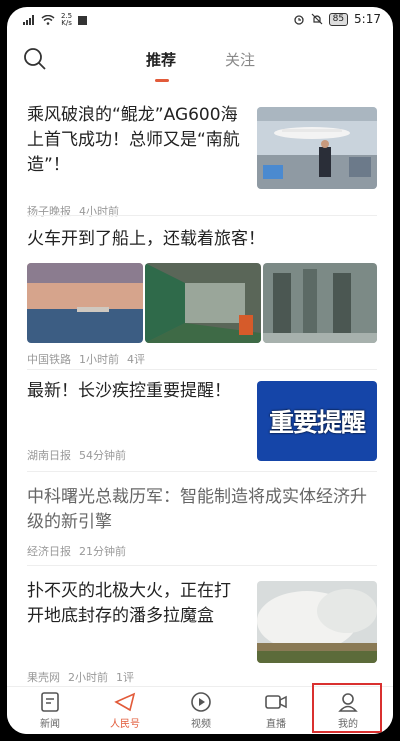  Describe the element at coordinates (99, 359) in the screenshot. I see `article-time: 1小时前` at that location.